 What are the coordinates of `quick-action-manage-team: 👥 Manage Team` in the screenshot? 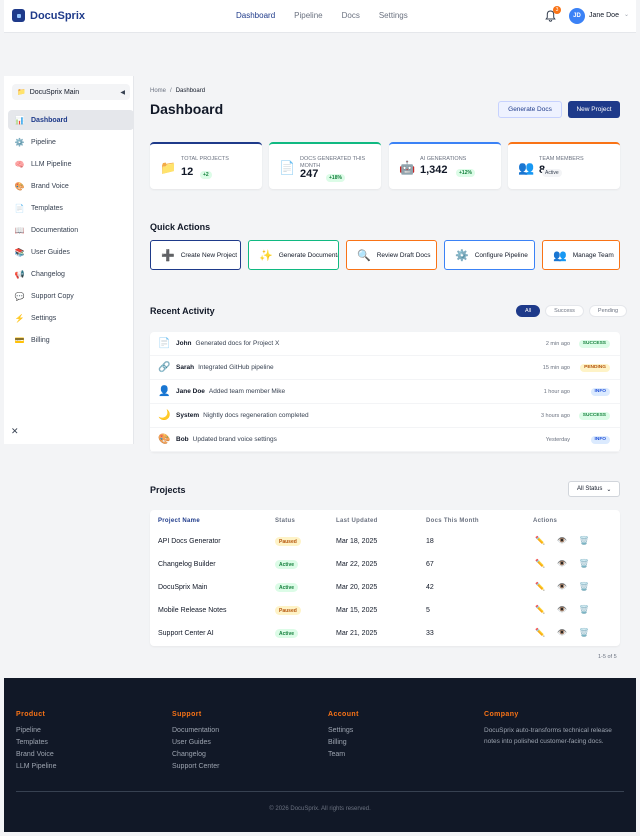 It's located at (581, 255).